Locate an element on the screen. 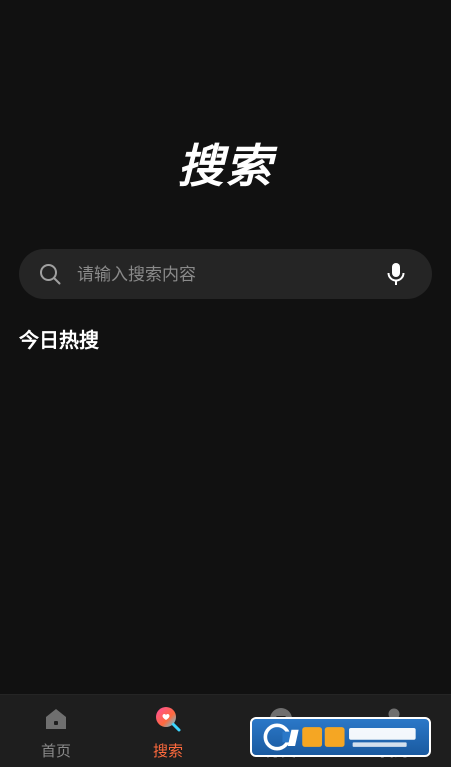 The image size is (451, 767). microphone-icon is located at coordinates (396, 274).